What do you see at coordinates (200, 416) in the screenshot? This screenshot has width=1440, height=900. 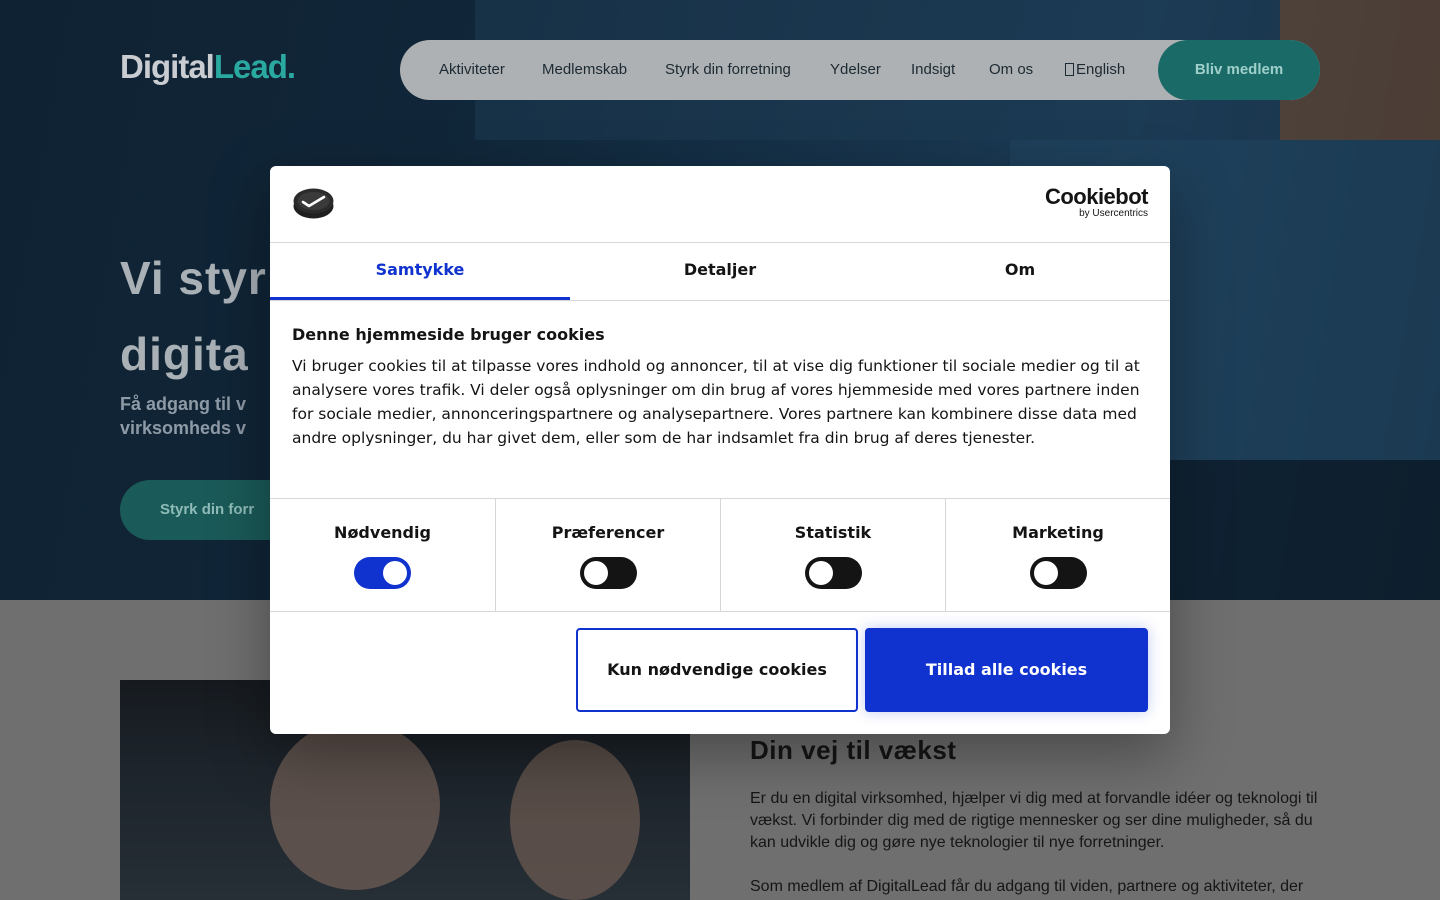 I see `hero-subtitle: Få adgang til v virksomheds v` at bounding box center [200, 416].